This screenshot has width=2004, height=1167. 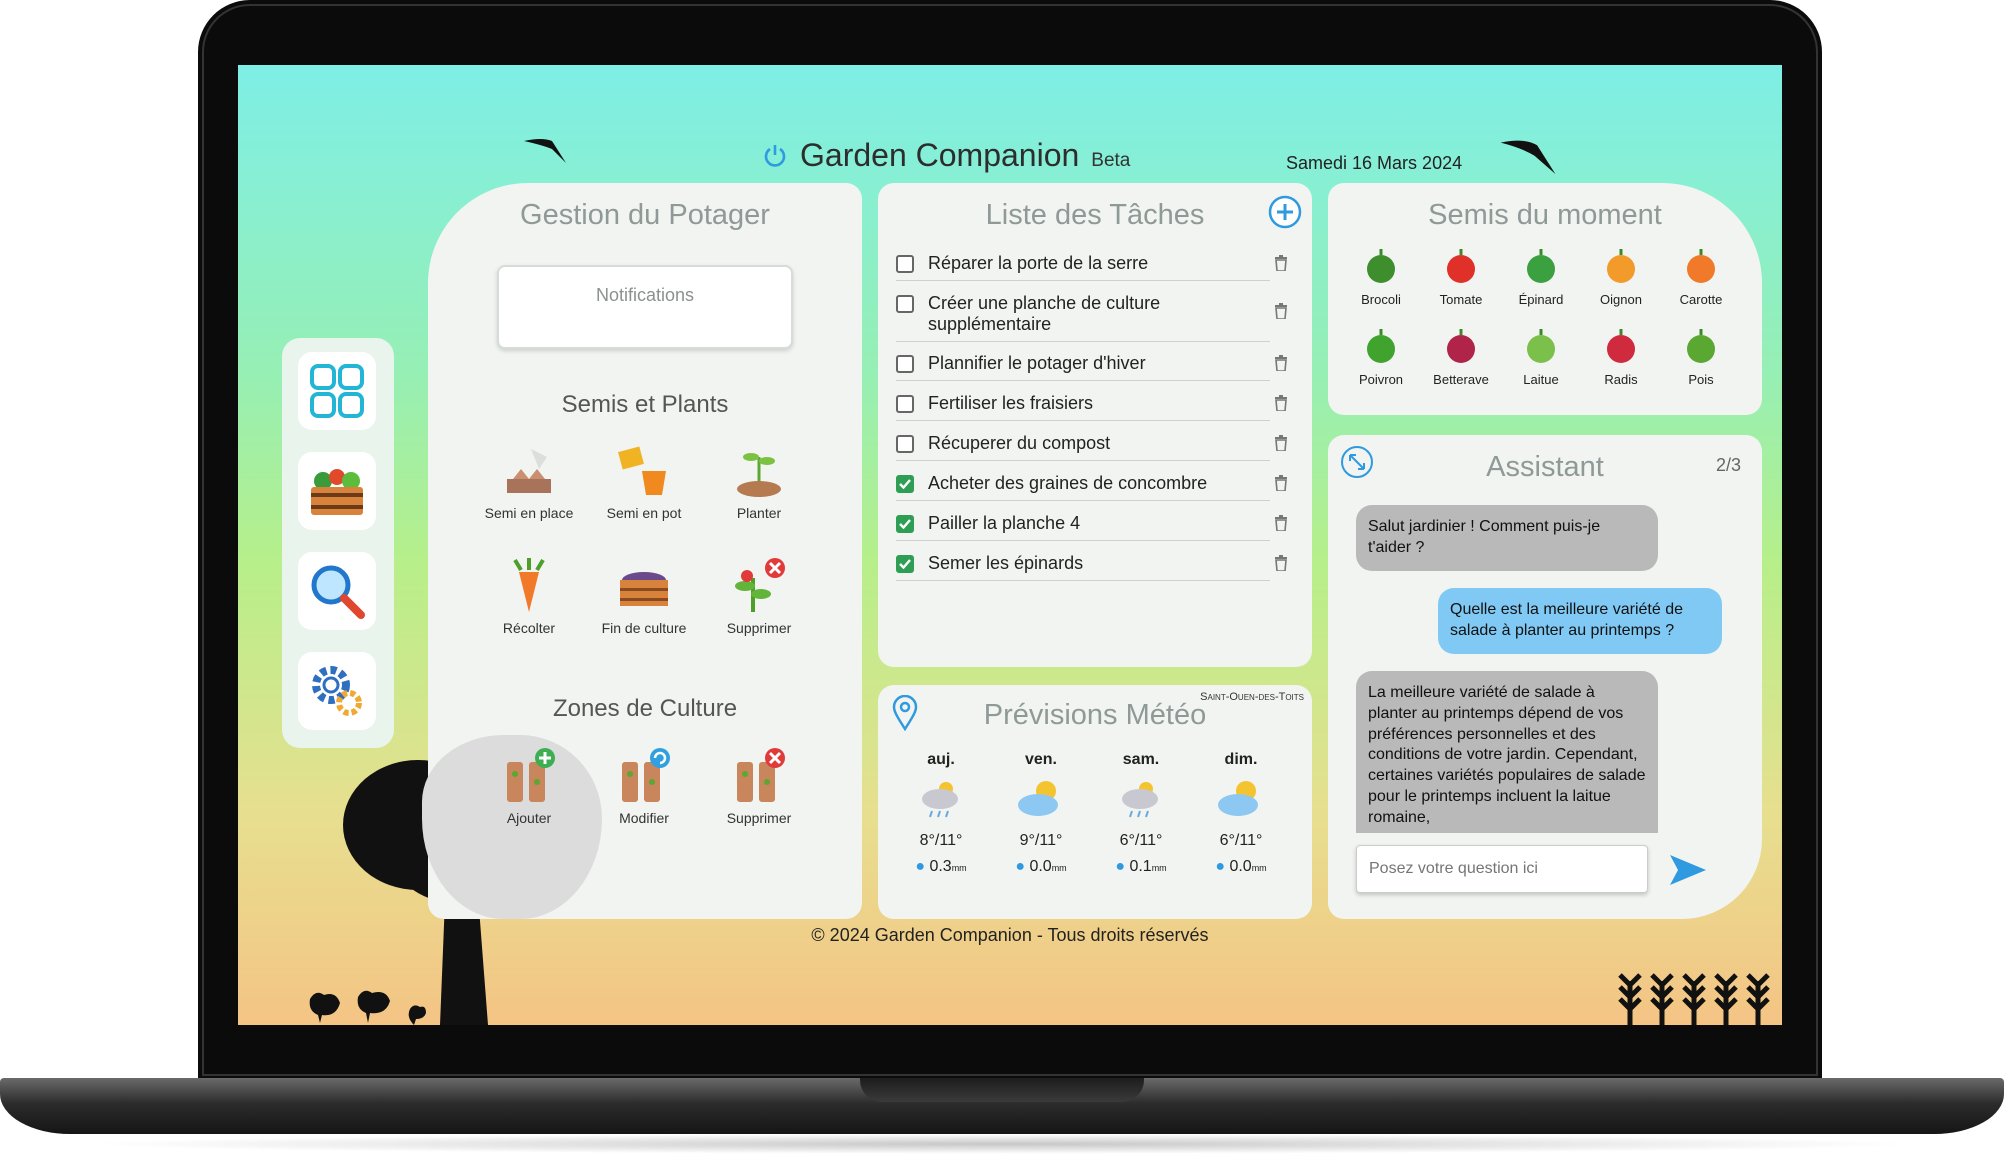 I want to click on task-label: Plannifier le potager d'hiver, so click(x=1037, y=363).